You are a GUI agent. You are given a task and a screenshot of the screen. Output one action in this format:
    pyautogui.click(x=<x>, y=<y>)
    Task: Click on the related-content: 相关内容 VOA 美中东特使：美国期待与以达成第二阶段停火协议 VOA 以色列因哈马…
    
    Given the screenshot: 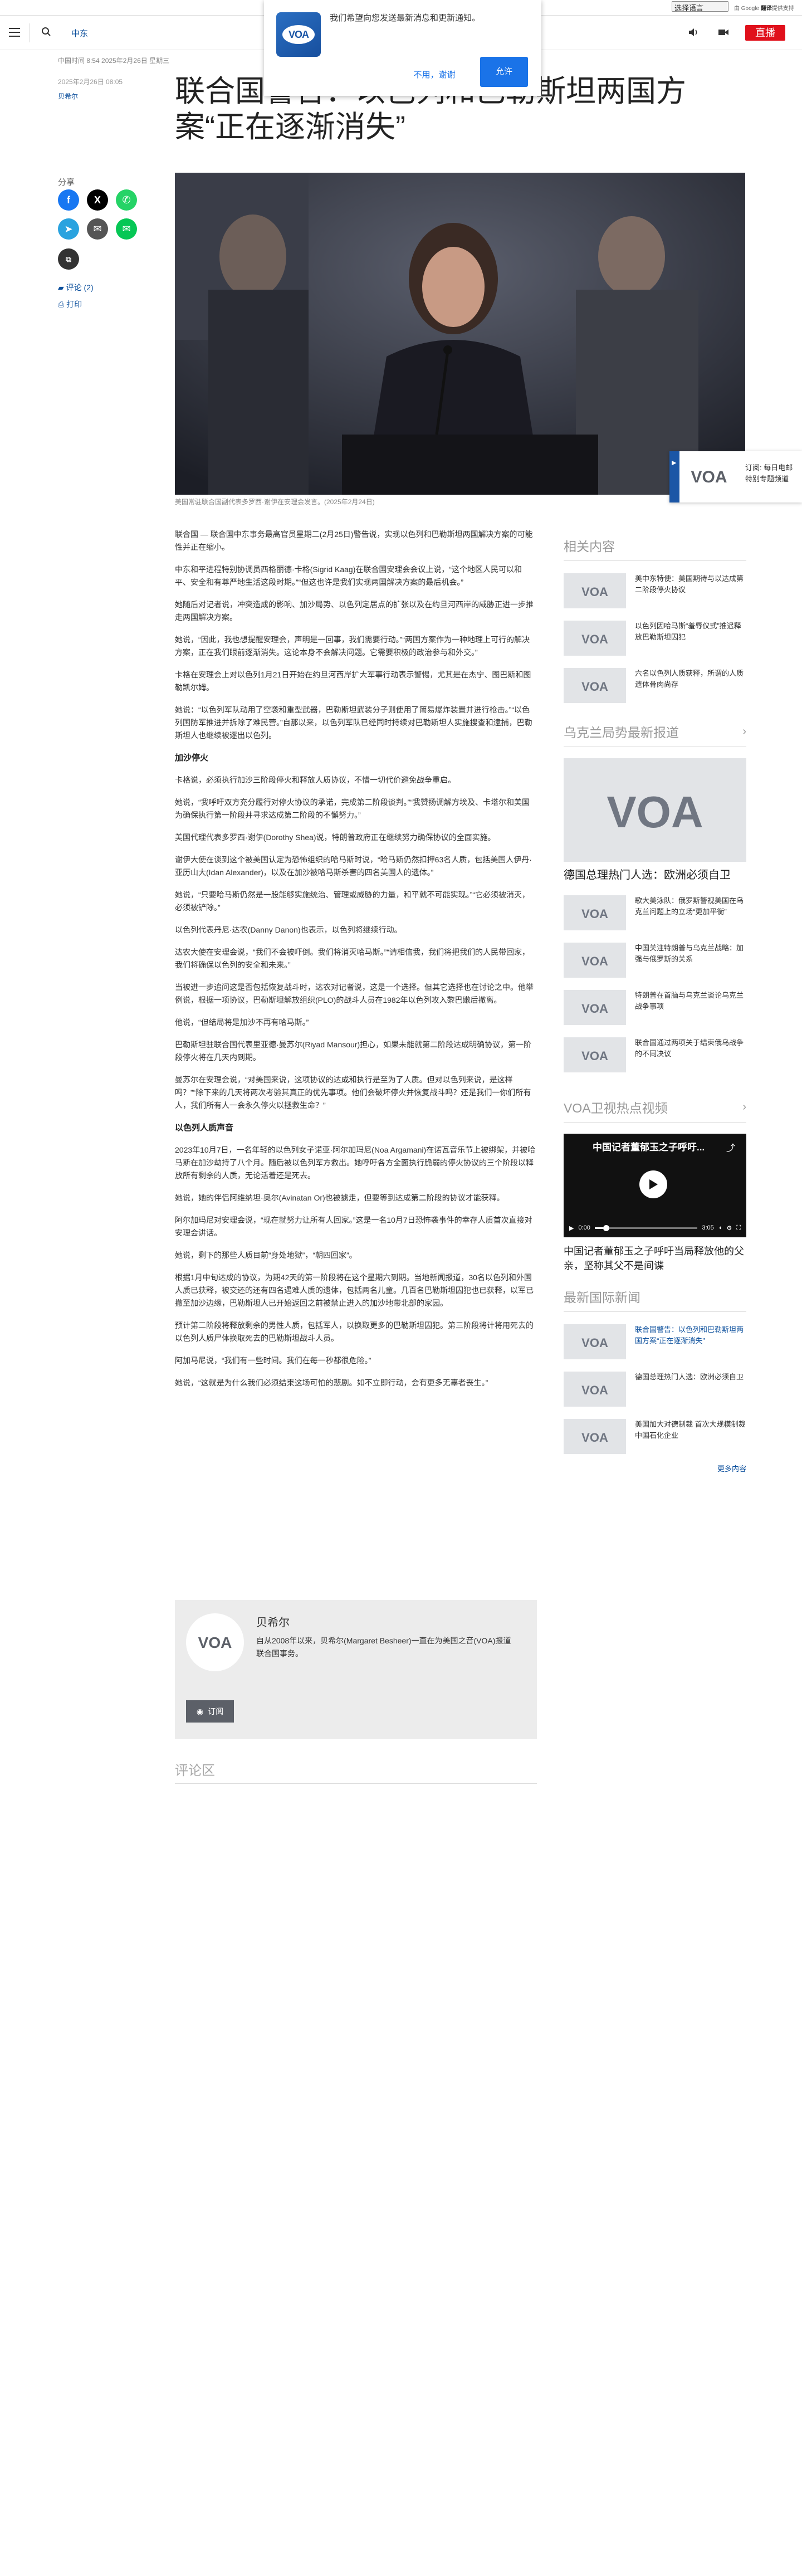 What is the action you would take?
    pyautogui.click(x=655, y=619)
    